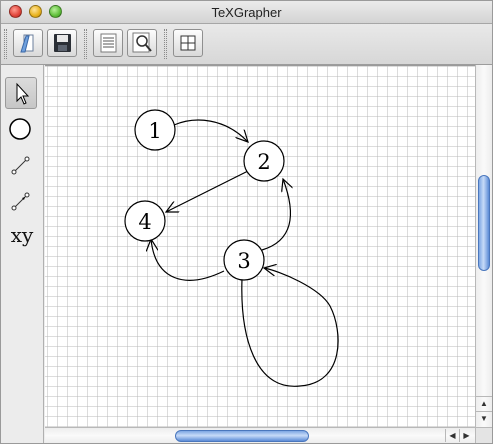 Image resolution: width=493 pixels, height=444 pixels. I want to click on scroll-down-arrow: ▼, so click(484, 418).